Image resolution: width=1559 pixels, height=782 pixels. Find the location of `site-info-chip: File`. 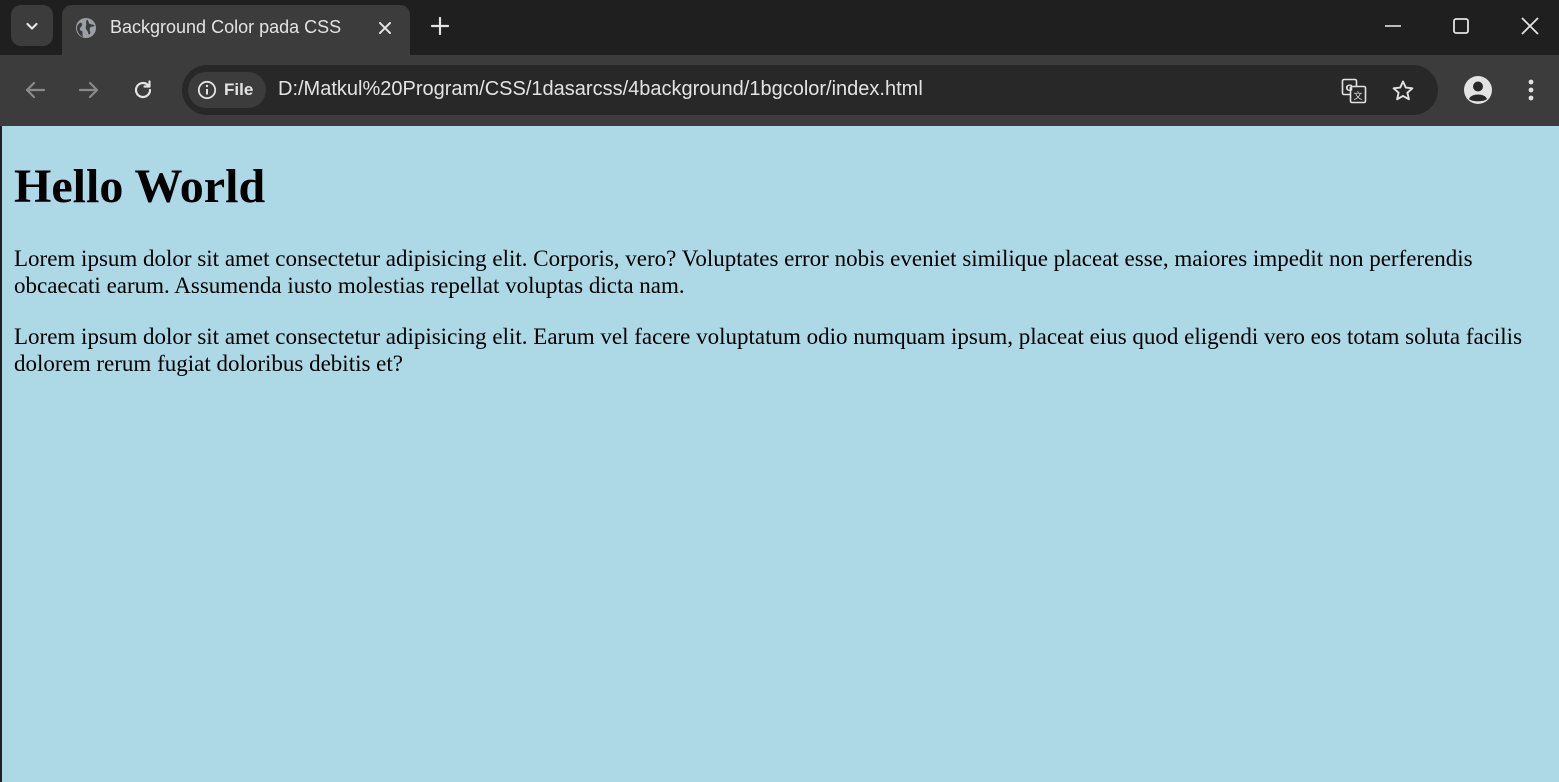

site-info-chip: File is located at coordinates (227, 90).